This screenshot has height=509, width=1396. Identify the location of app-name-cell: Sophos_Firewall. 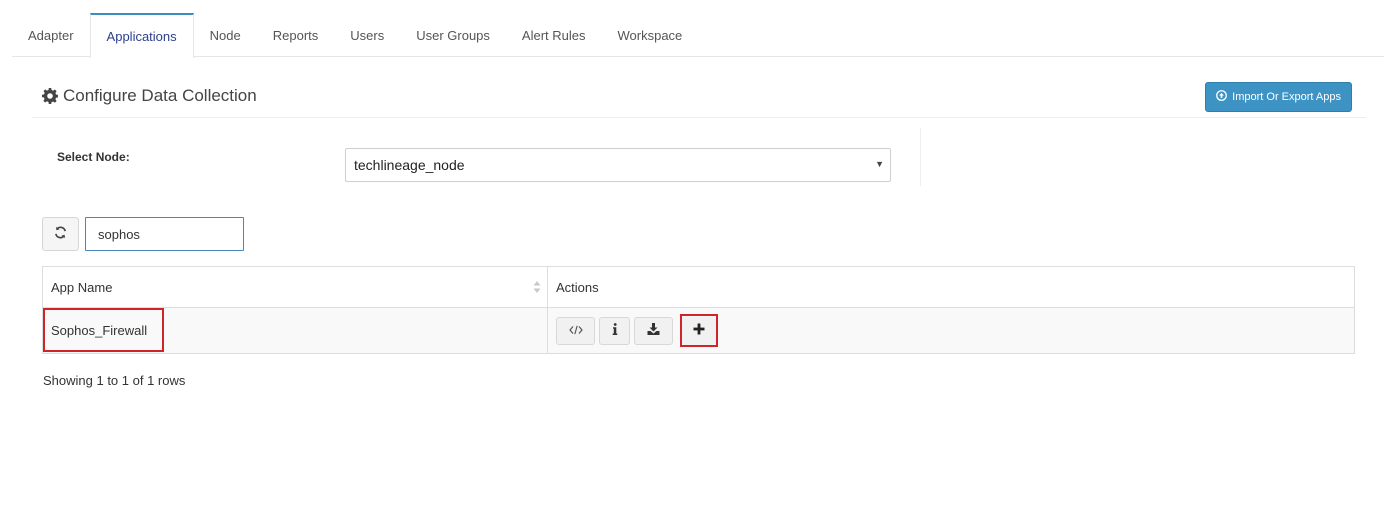
(295, 330).